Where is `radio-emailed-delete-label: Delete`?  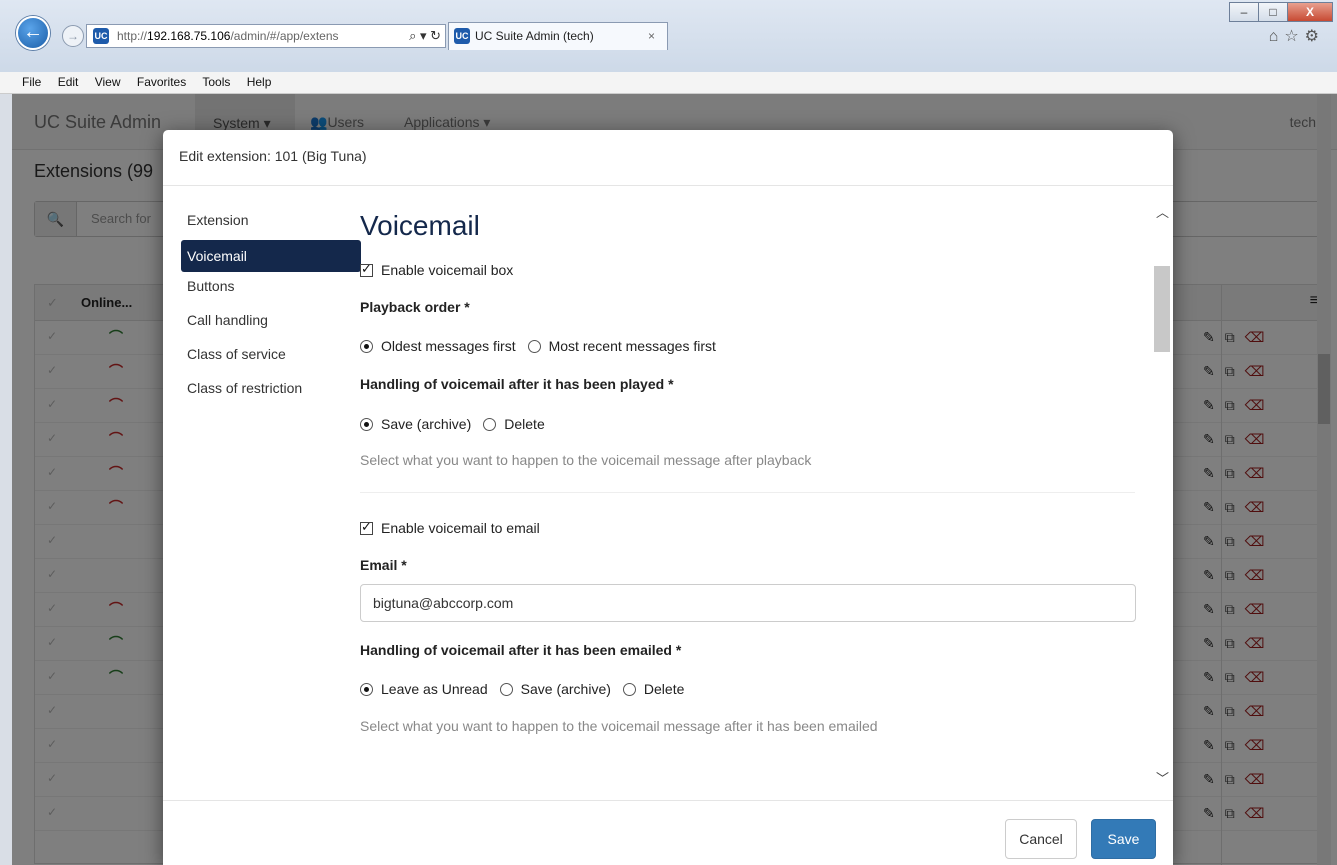
radio-emailed-delete-label: Delete is located at coordinates (664, 689).